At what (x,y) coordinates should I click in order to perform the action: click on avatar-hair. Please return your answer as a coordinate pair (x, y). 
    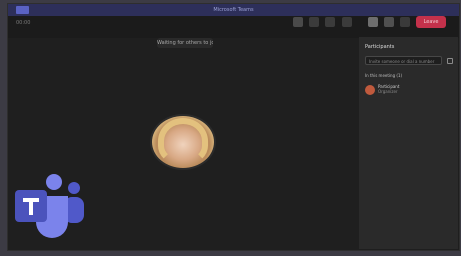
    Looking at the image, I should click on (183, 141).